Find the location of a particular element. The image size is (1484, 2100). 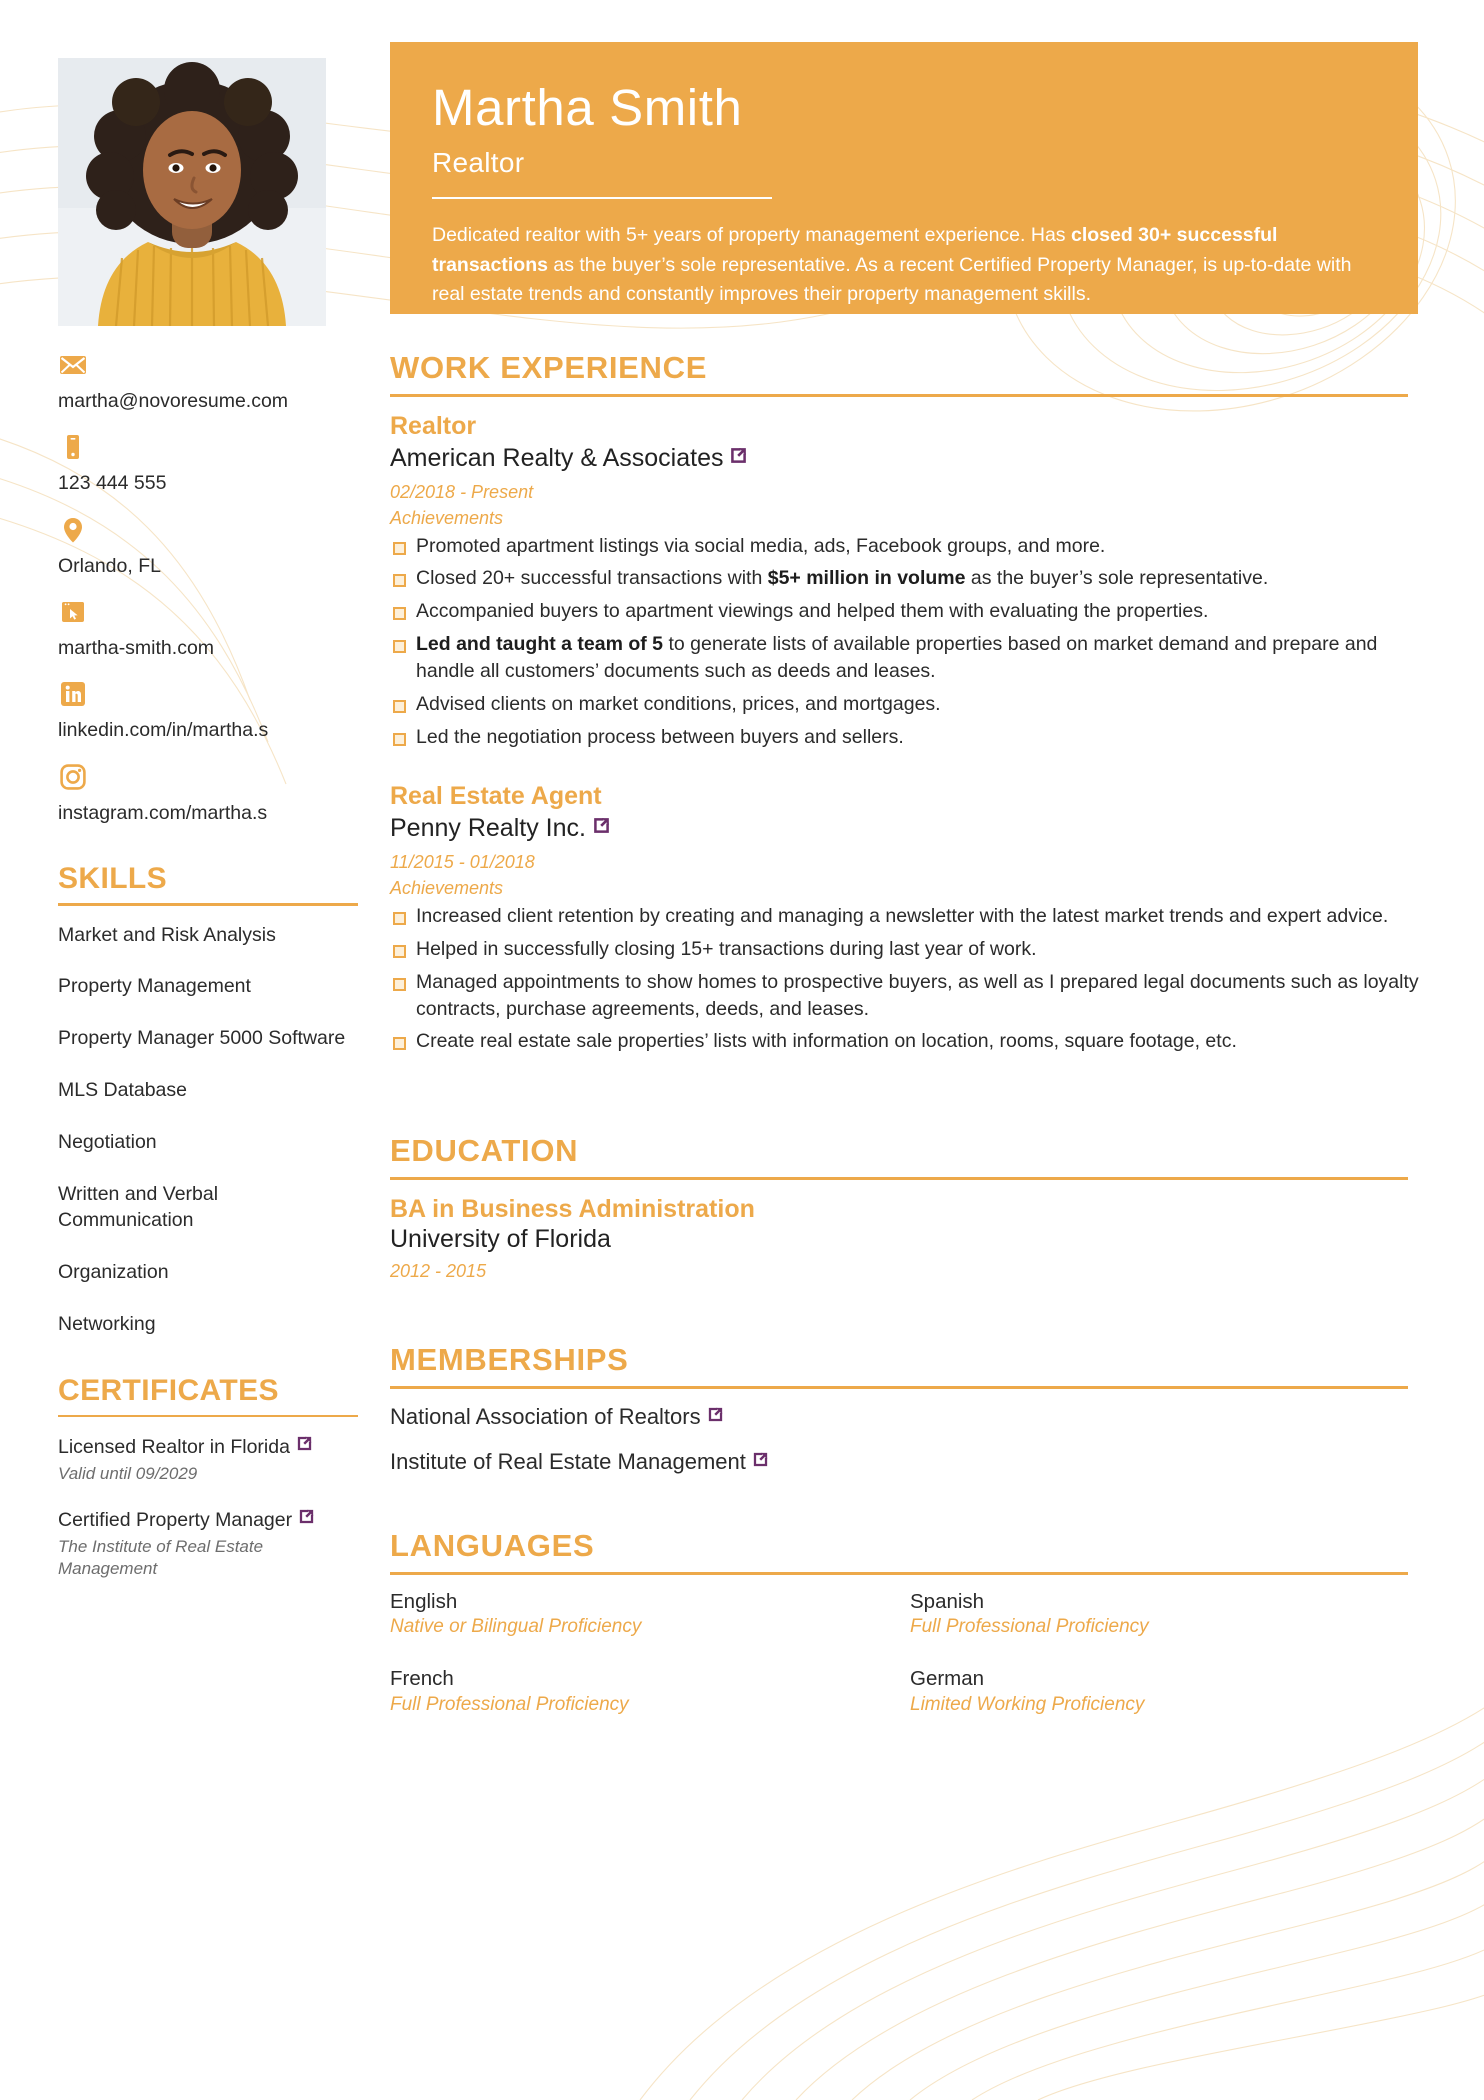

contact-item-instagram: instagram.com/martha.s is located at coordinates (208, 794).